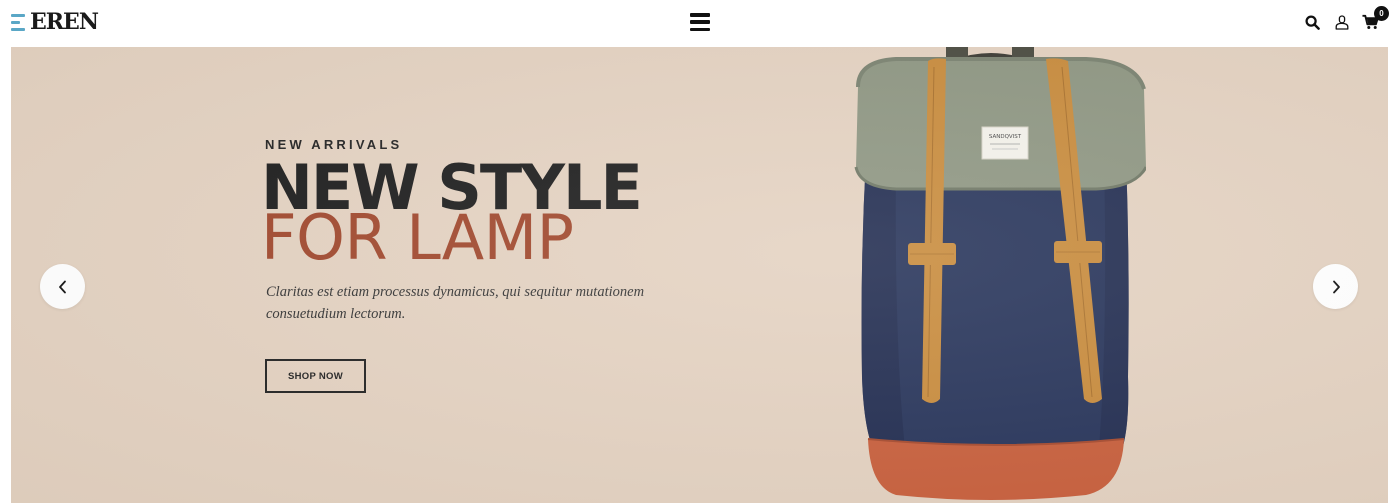  I want to click on cart-icon: 0, so click(1375, 19).